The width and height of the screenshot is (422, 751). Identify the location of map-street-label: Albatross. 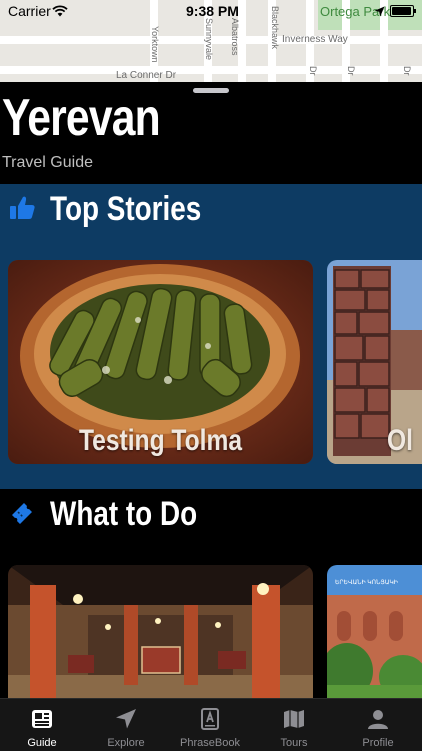
(235, 37).